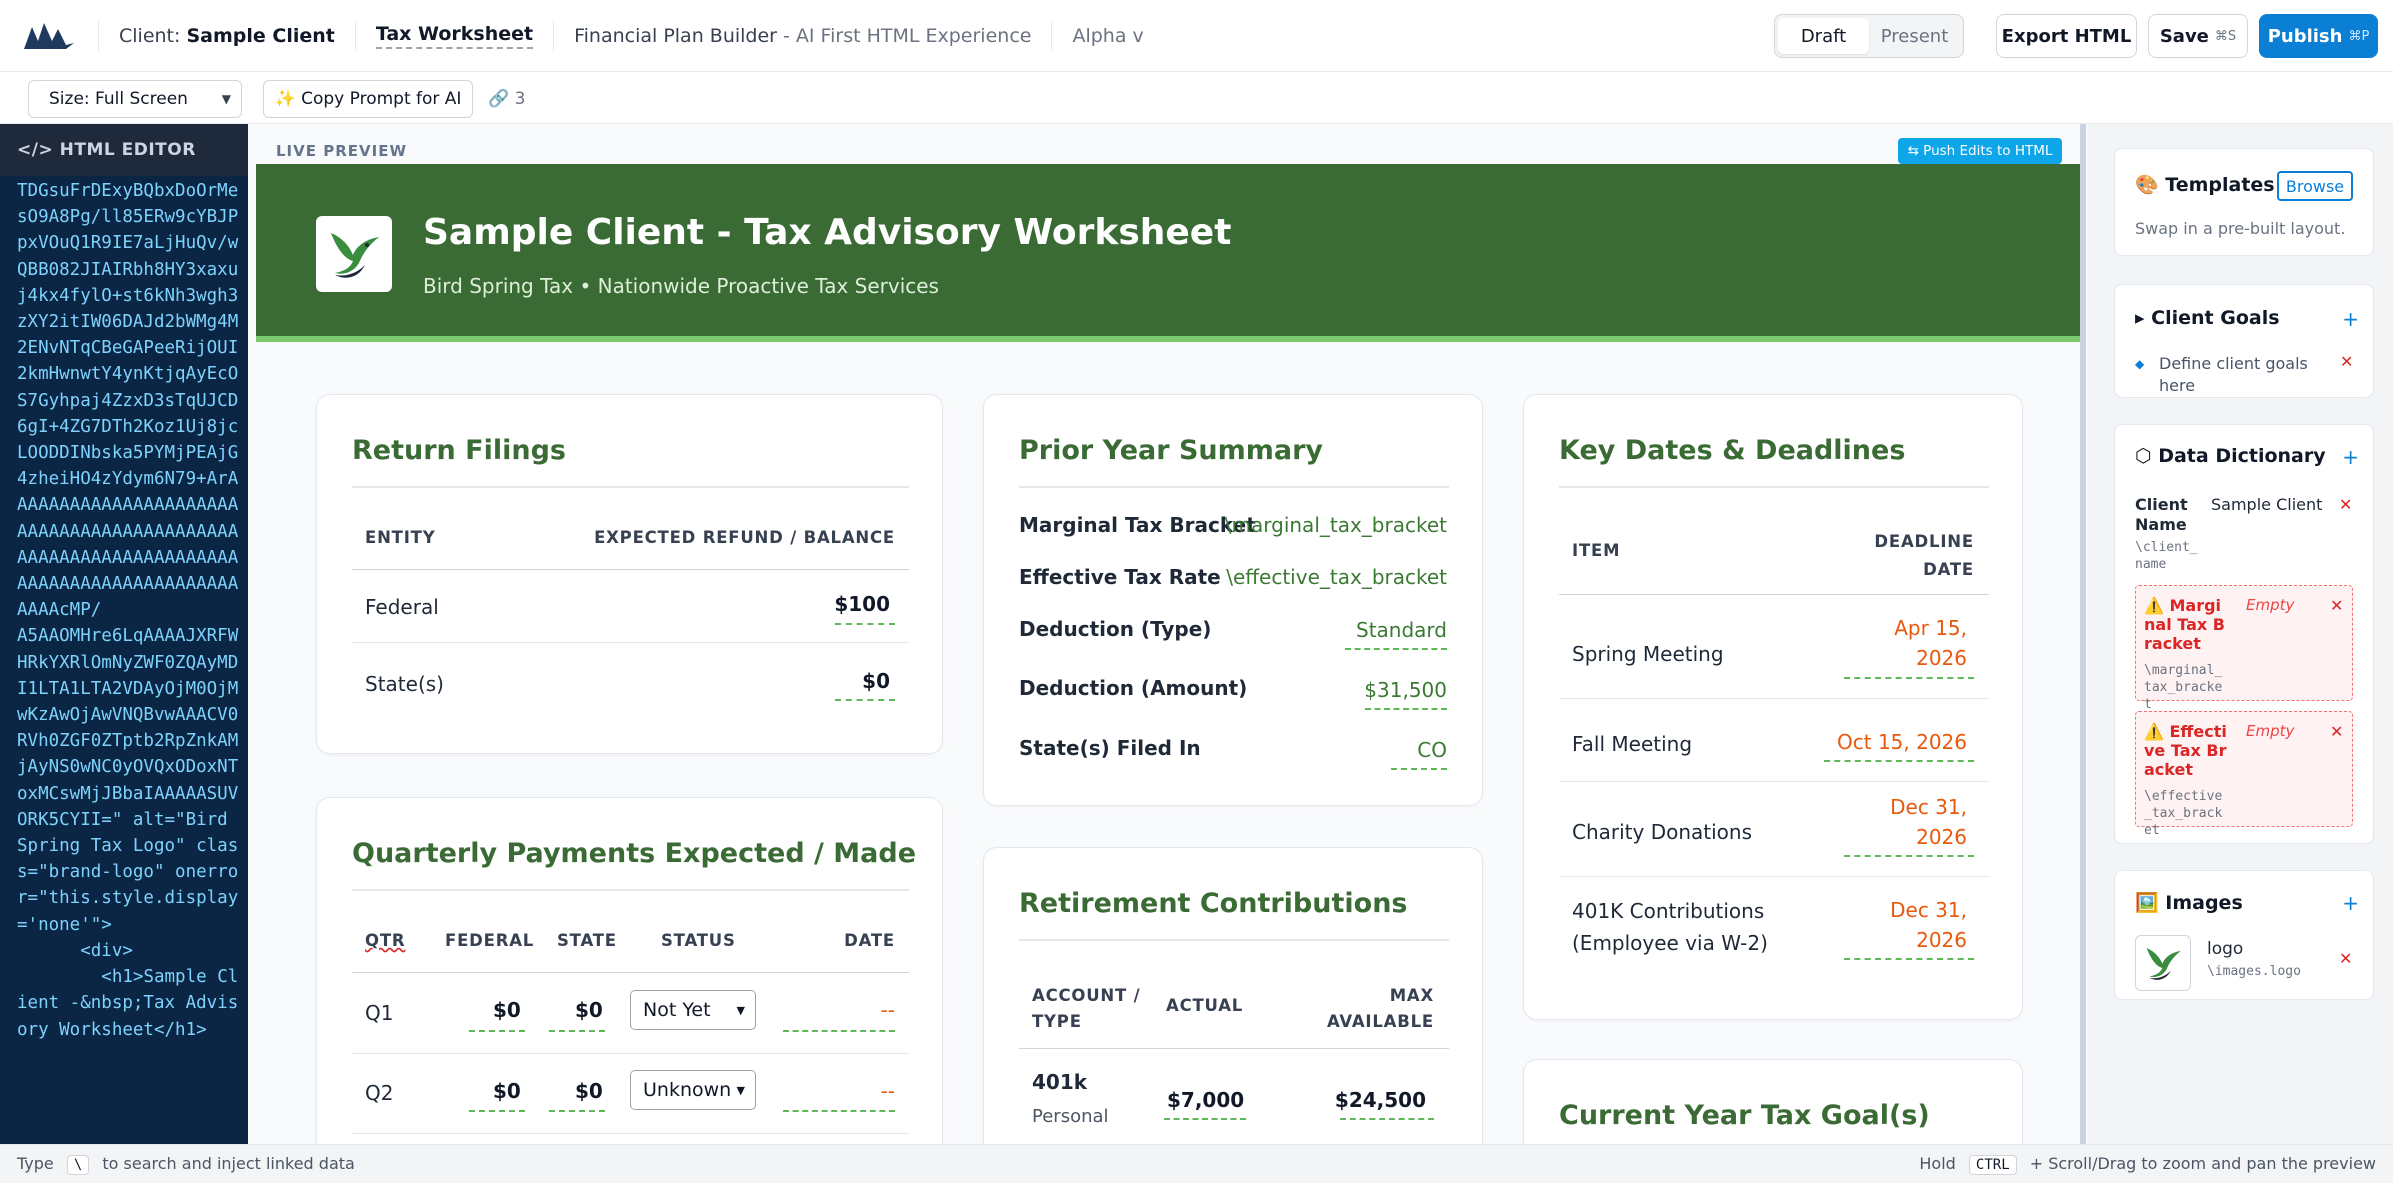  What do you see at coordinates (1980, 151) in the screenshot?
I see `push-edits-button: ⇆ Push Edits to HTML` at bounding box center [1980, 151].